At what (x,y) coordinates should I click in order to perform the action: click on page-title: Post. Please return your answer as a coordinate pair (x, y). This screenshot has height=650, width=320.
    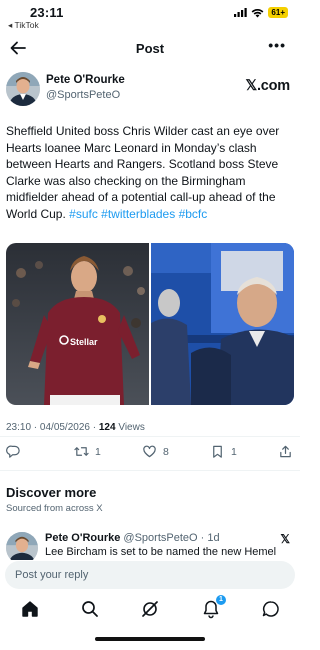
    Looking at the image, I should click on (150, 48).